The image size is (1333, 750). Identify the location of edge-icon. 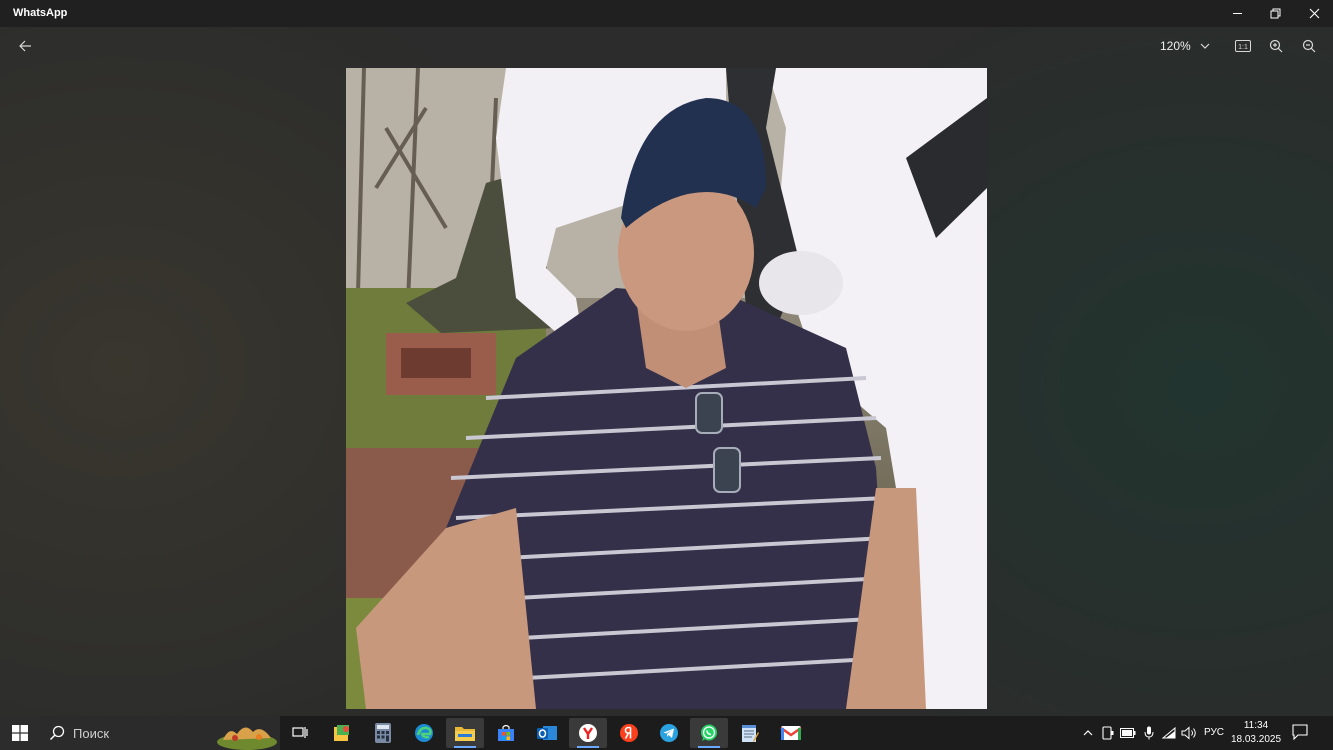
(424, 733).